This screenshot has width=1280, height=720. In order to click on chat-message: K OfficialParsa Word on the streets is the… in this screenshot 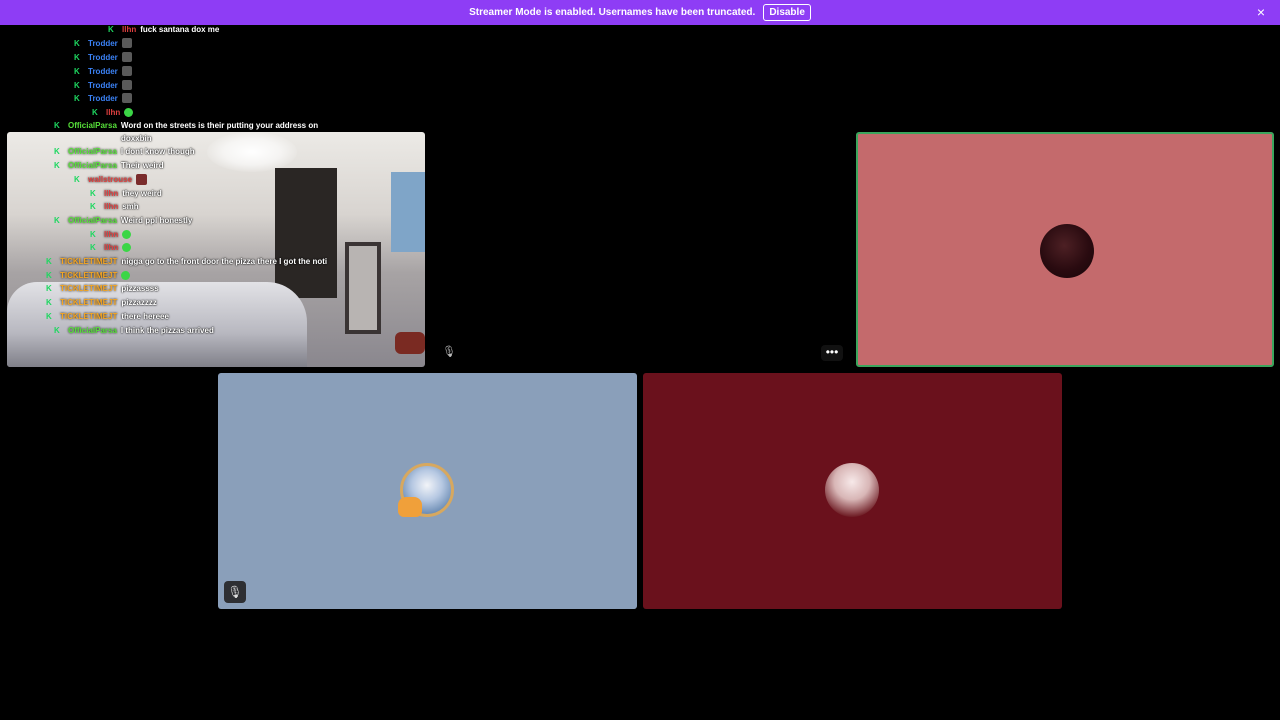, I will do `click(186, 125)`.